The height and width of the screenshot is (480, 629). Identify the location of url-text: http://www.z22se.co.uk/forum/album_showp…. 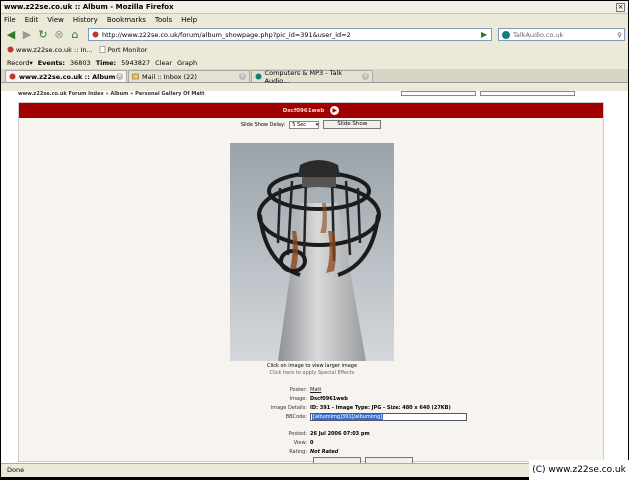
(226, 34).